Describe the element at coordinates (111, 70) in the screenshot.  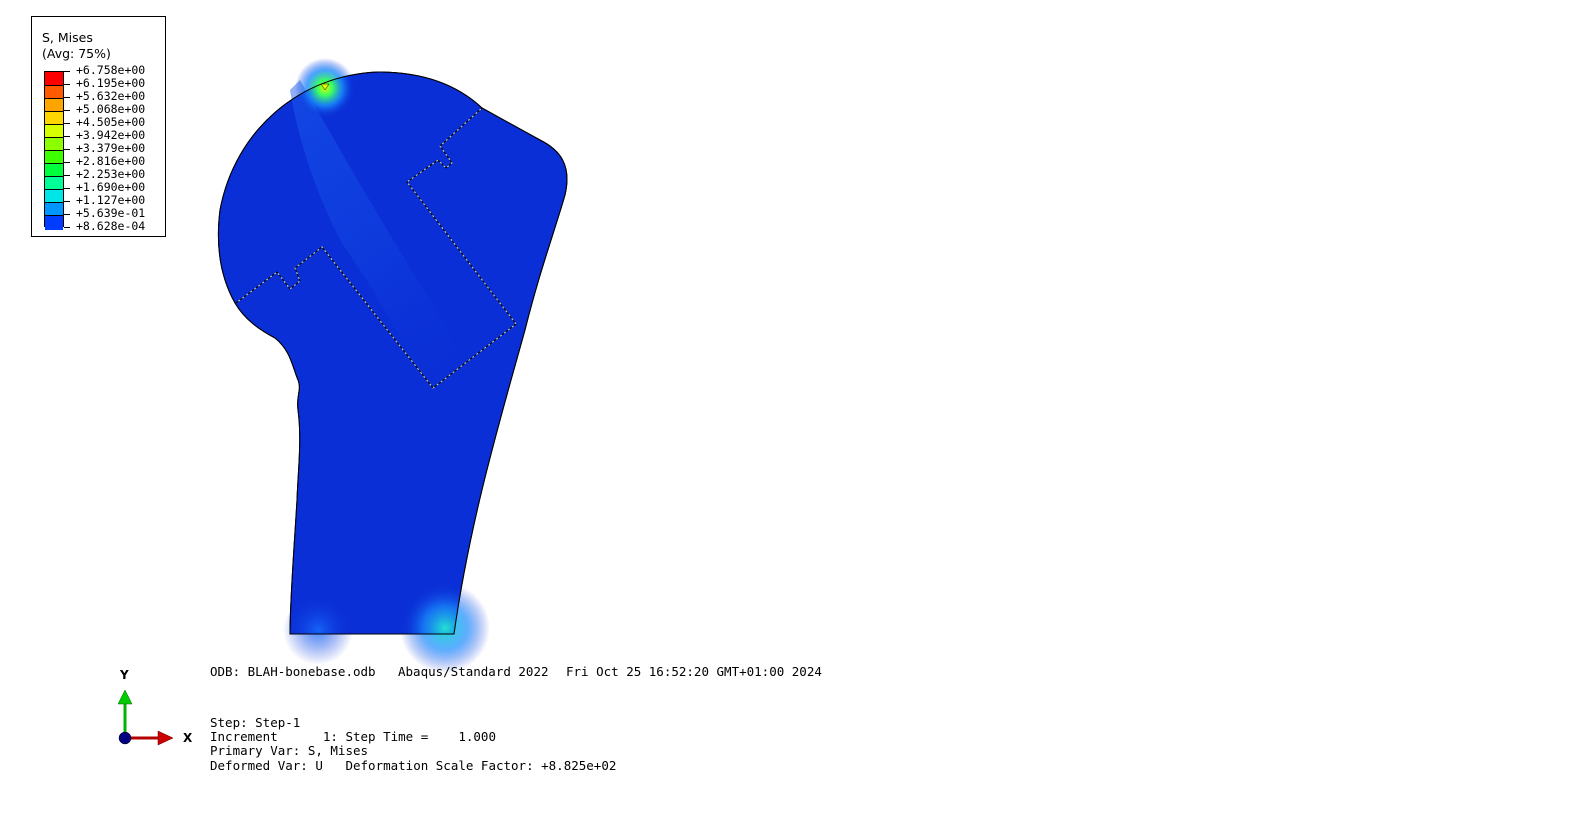
I see `legend-value: +6.758e+00` at that location.